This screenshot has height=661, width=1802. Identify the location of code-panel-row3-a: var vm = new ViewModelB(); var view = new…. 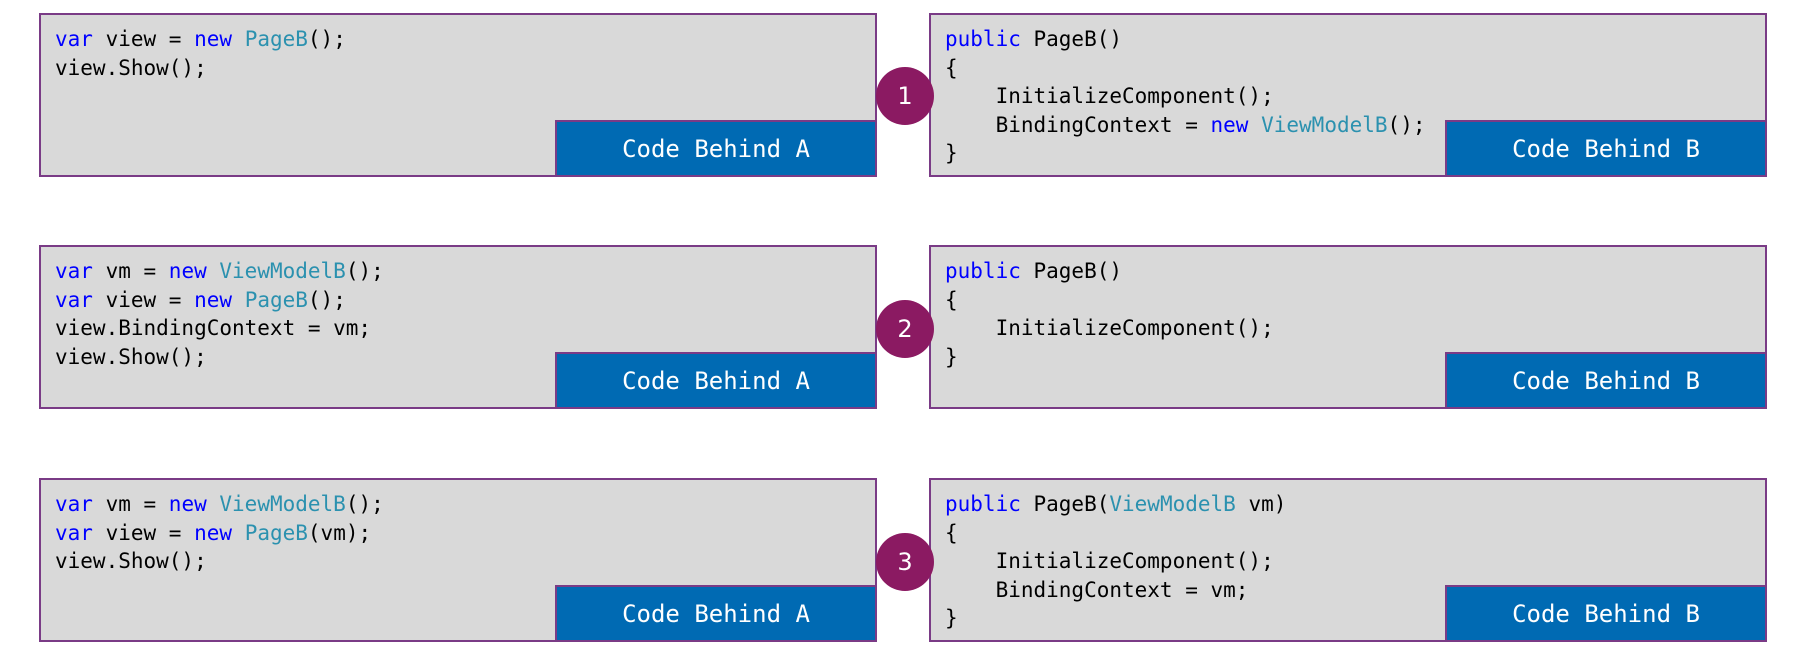
(458, 560).